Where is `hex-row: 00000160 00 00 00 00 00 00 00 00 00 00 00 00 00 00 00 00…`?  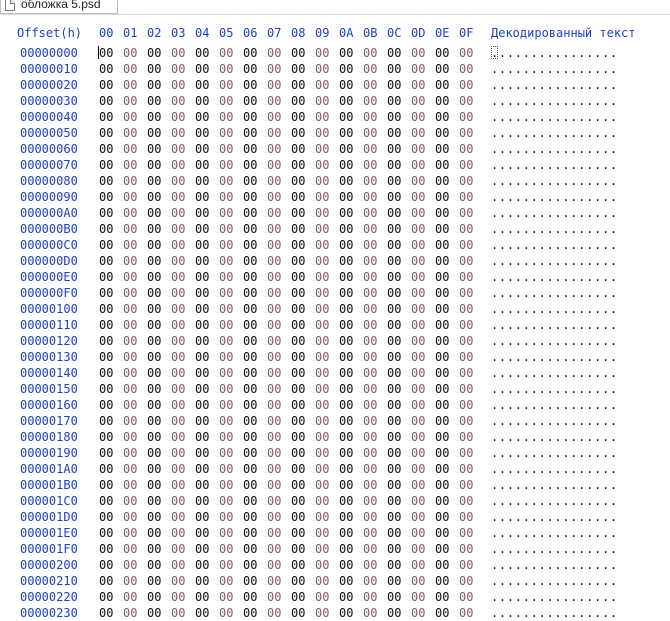
hex-row: 00000160 00 00 00 00 00 00 00 00 00 00 00 00 00 00 00 00… is located at coordinates (335, 405).